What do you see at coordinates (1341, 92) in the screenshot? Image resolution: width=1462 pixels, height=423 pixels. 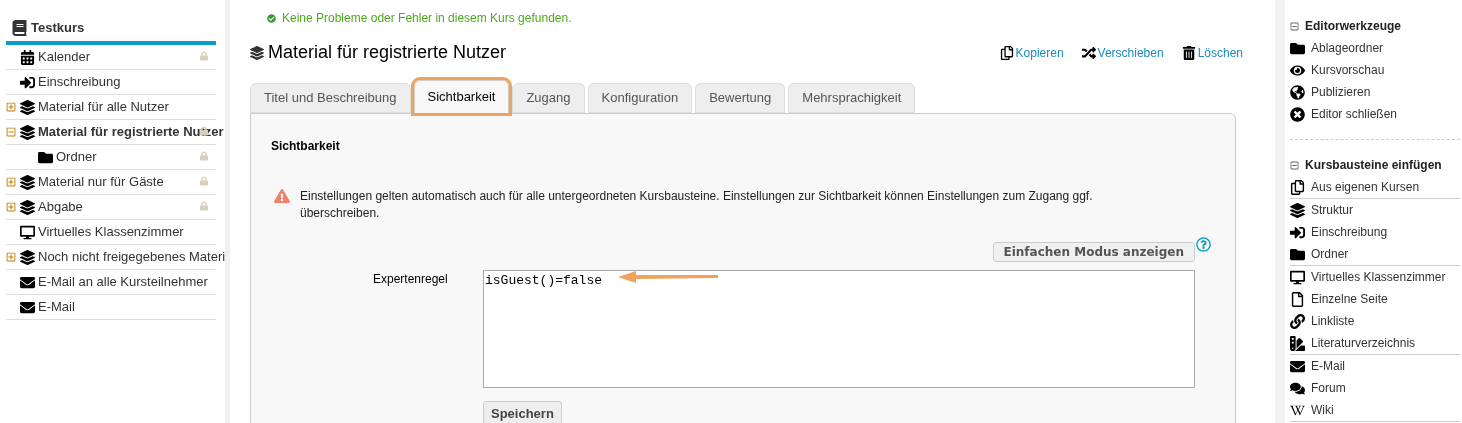 I see `sidebar-item: Publizieren` at bounding box center [1341, 92].